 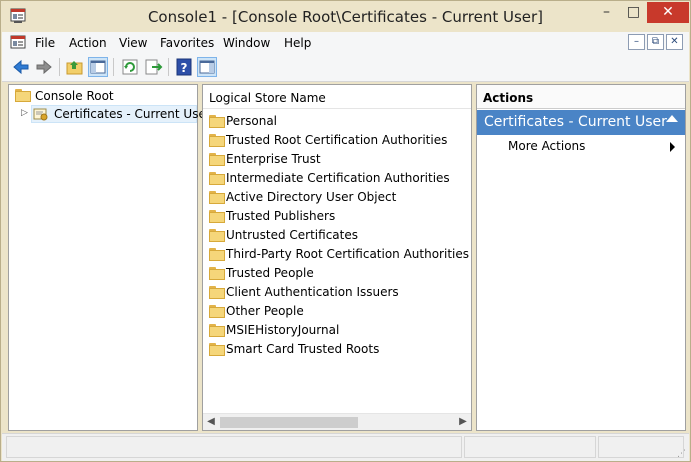 What do you see at coordinates (133, 43) in the screenshot?
I see `menu-view: View` at bounding box center [133, 43].